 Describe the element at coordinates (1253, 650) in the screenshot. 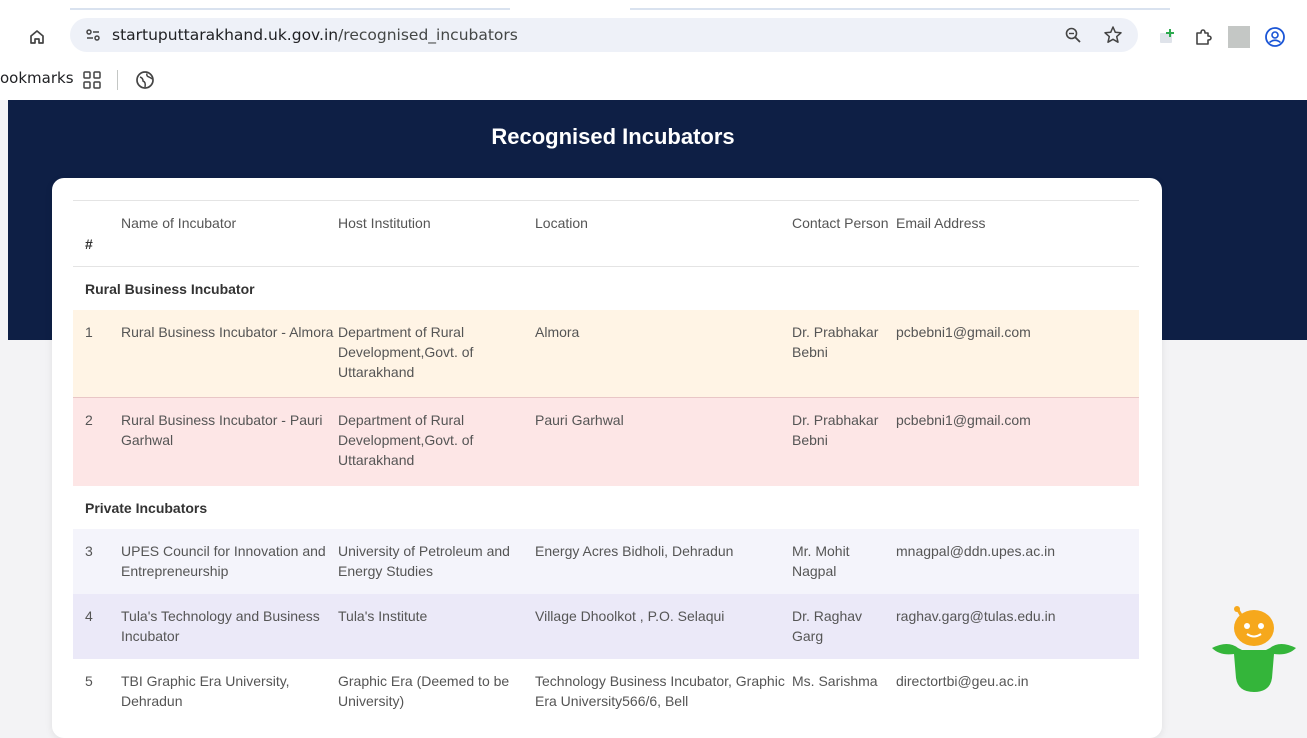

I see `chatbot-mascot-icon` at that location.